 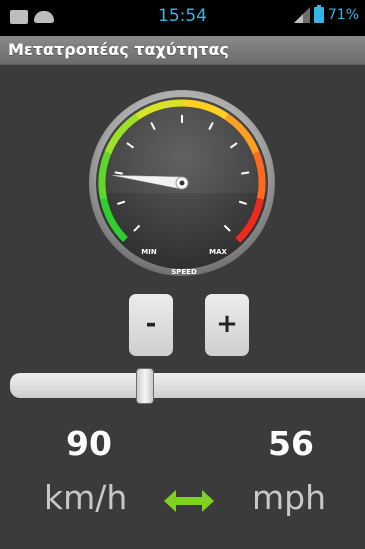 I want to click on double-arrow-icon, so click(x=189, y=501).